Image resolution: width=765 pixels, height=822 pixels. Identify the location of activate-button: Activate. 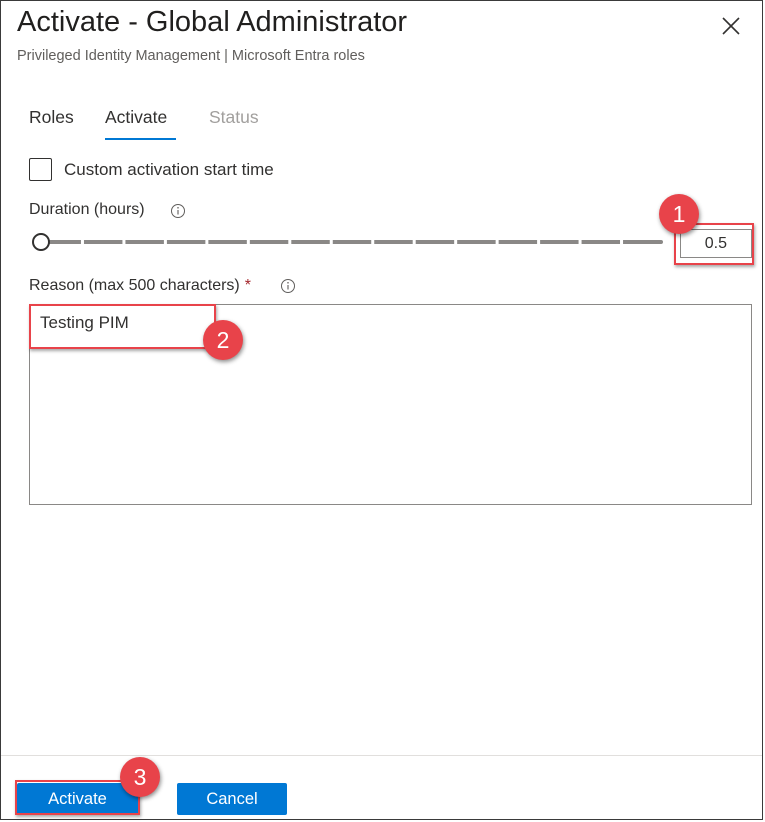
(77, 799).